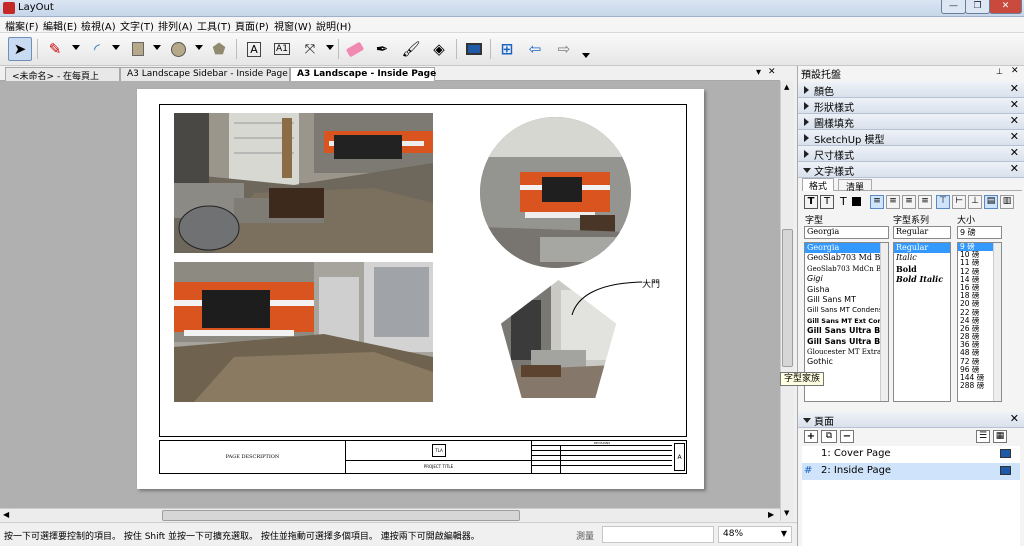 The width and height of the screenshot is (1024, 546). What do you see at coordinates (991, 202) in the screenshot?
I see `bounded-text-icon: ▤` at bounding box center [991, 202].